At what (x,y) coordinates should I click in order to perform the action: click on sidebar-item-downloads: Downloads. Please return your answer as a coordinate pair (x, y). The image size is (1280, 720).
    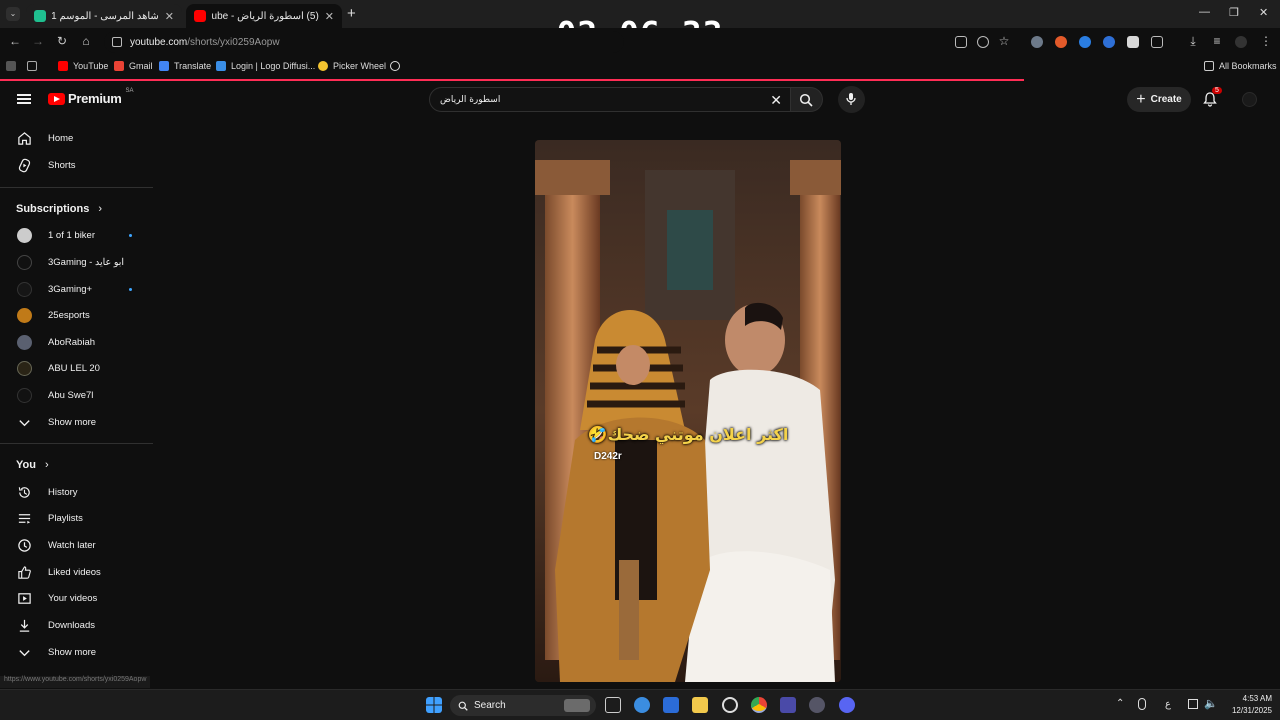
    Looking at the image, I should click on (76, 625).